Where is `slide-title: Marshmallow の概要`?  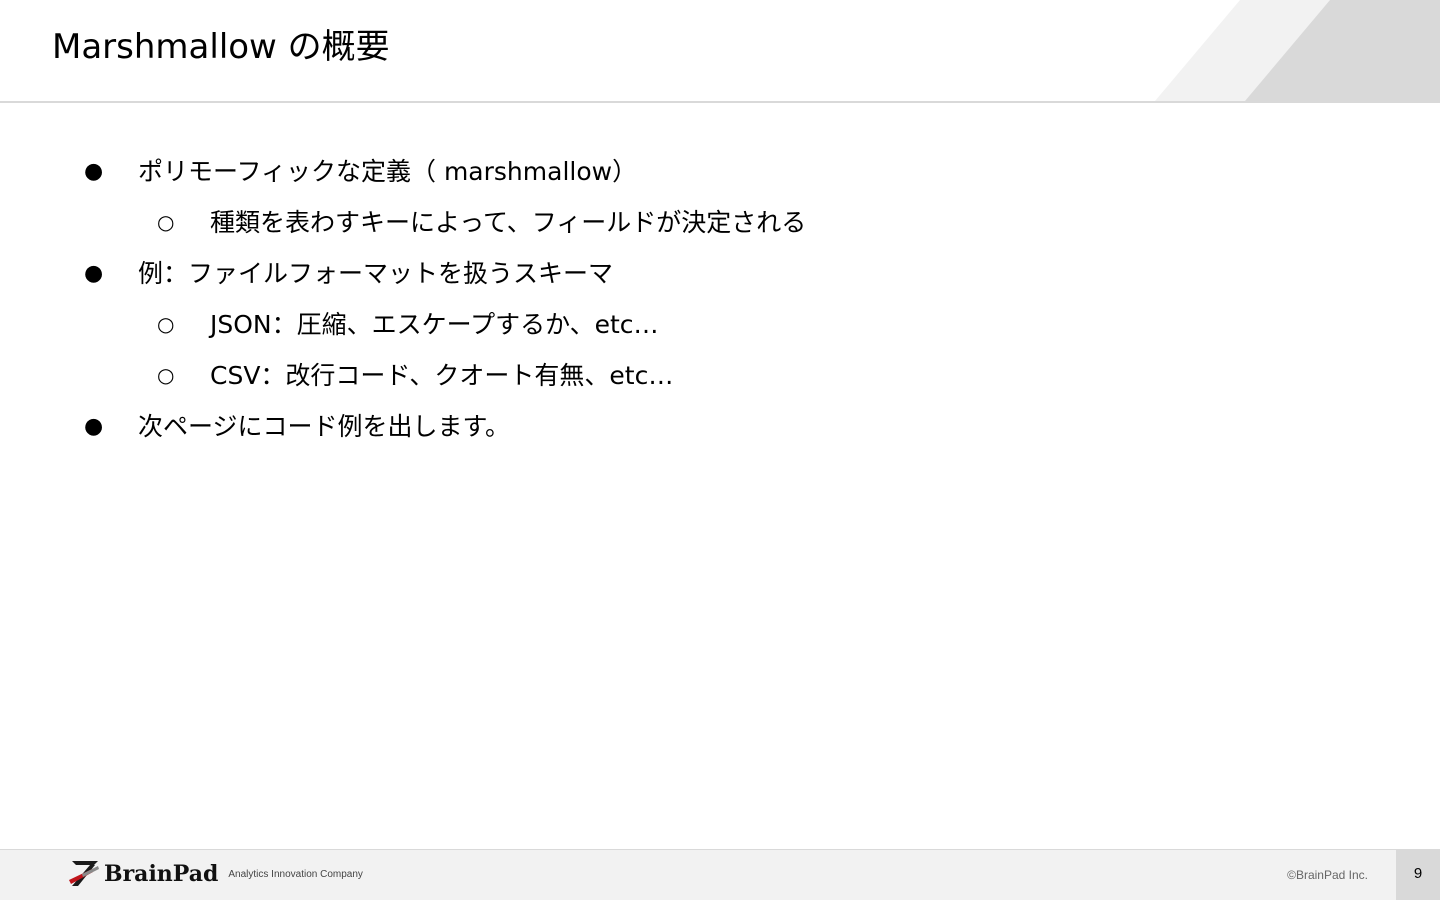 slide-title: Marshmallow の概要 is located at coordinates (221, 47).